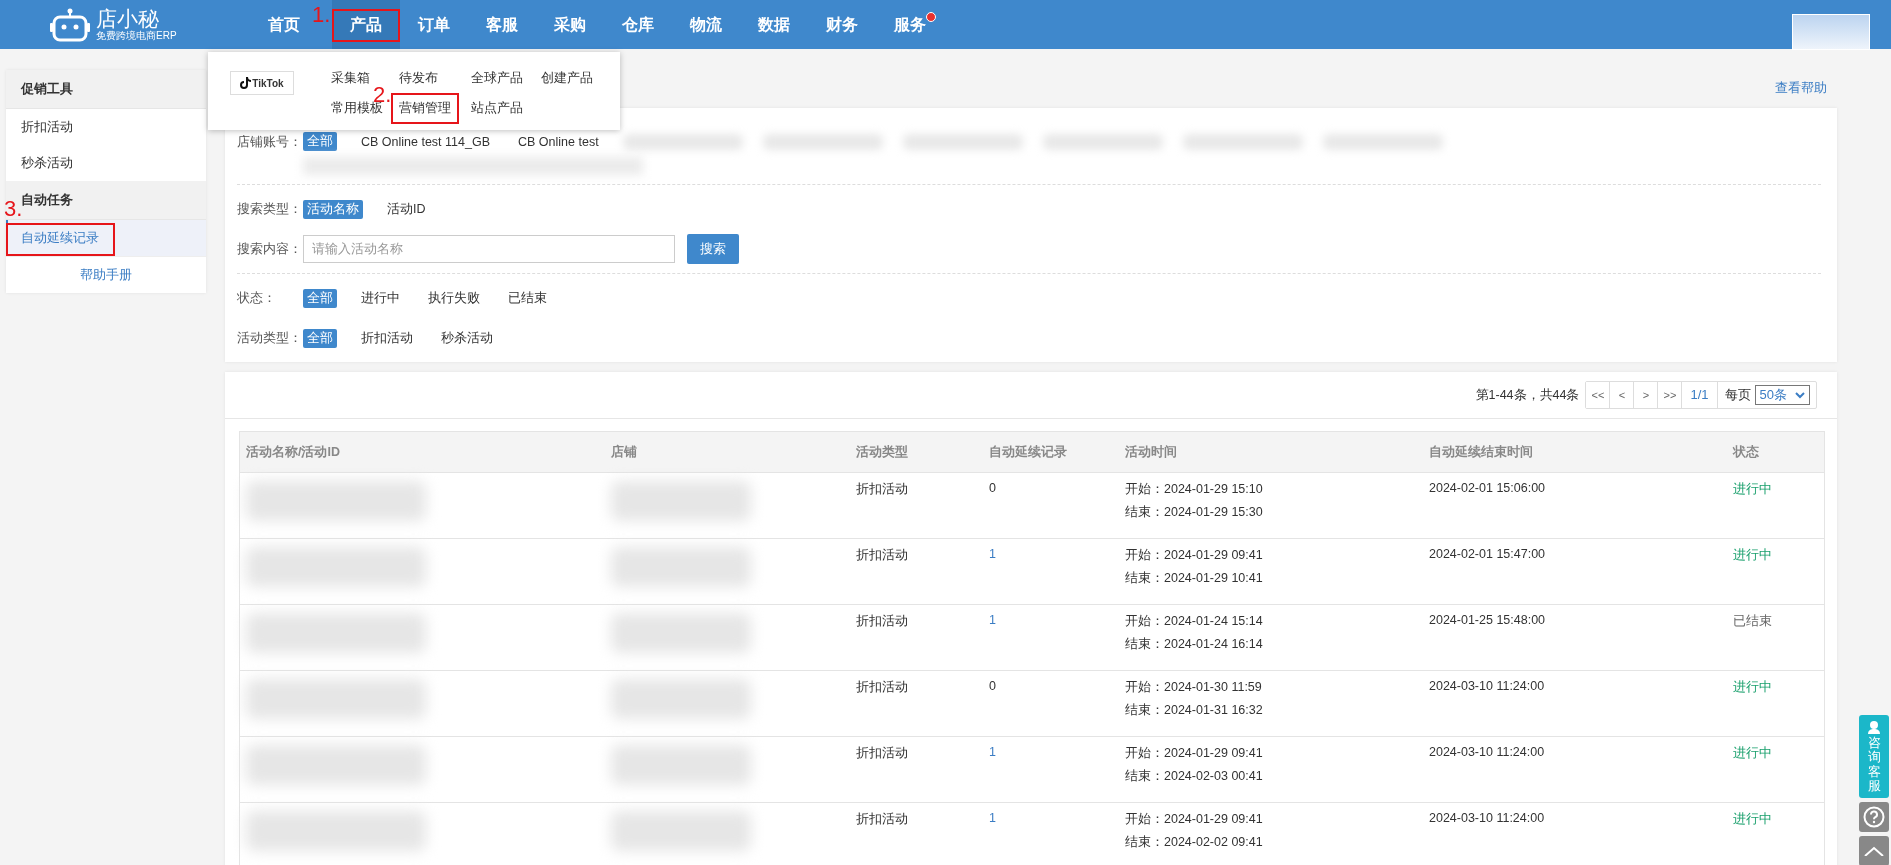  What do you see at coordinates (270, 249) in the screenshot?
I see `filter-label: 搜索内容：` at bounding box center [270, 249].